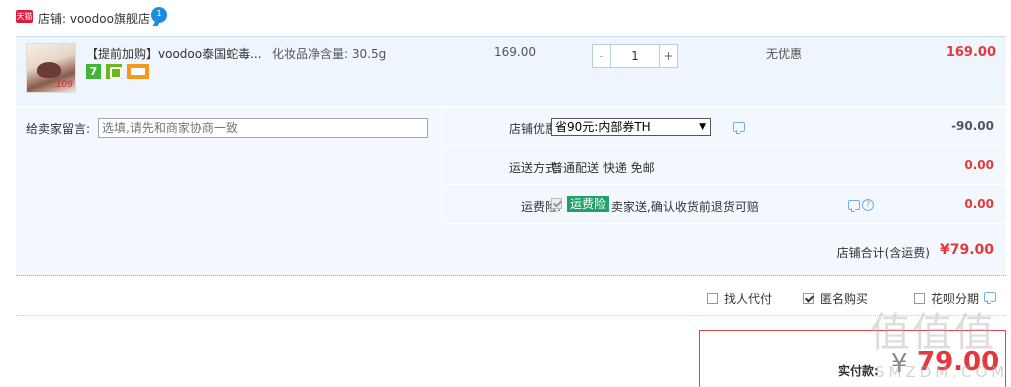 The height and width of the screenshot is (387, 1011). Describe the element at coordinates (556, 203) in the screenshot. I see `insurance-checkbox` at that location.